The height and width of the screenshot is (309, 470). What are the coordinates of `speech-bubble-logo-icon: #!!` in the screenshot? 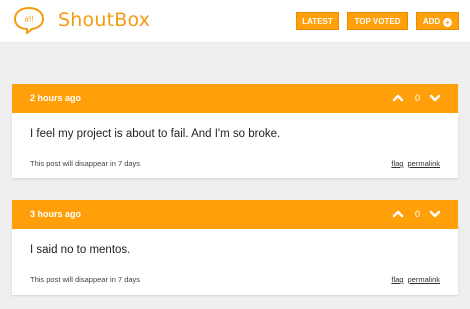 It's located at (29, 20).